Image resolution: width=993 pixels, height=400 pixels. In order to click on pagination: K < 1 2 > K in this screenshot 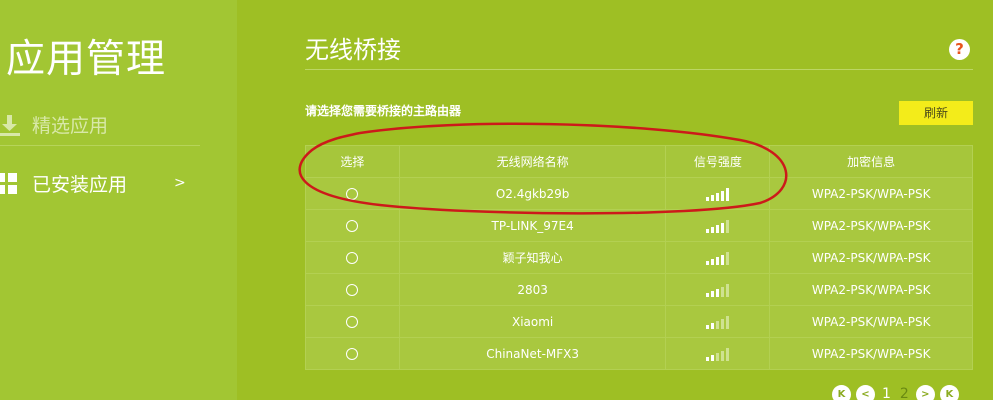, I will do `click(895, 392)`.